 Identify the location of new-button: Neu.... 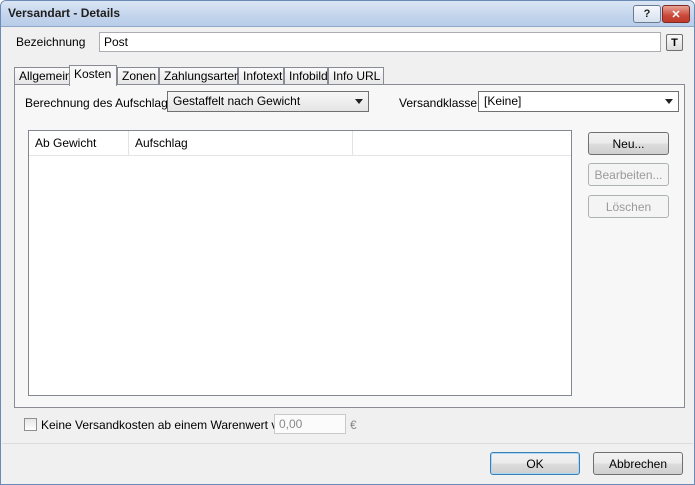
(628, 143).